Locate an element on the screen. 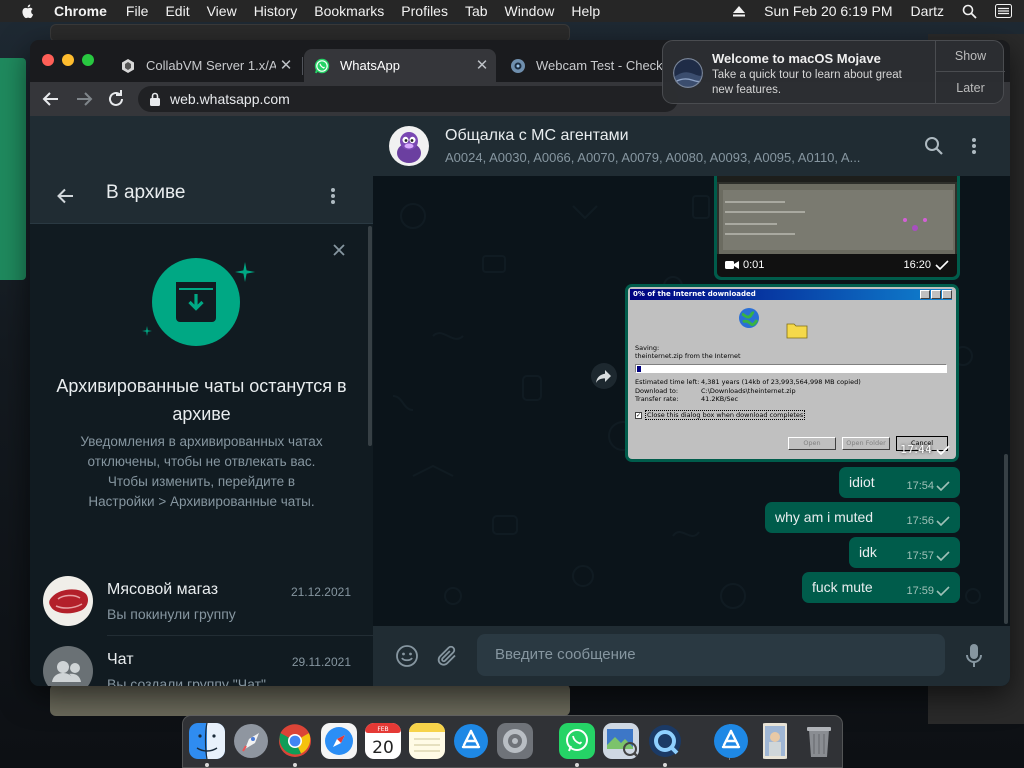 The height and width of the screenshot is (768, 1024). dialog-file: theinternet.zip from the Internet is located at coordinates (688, 356).